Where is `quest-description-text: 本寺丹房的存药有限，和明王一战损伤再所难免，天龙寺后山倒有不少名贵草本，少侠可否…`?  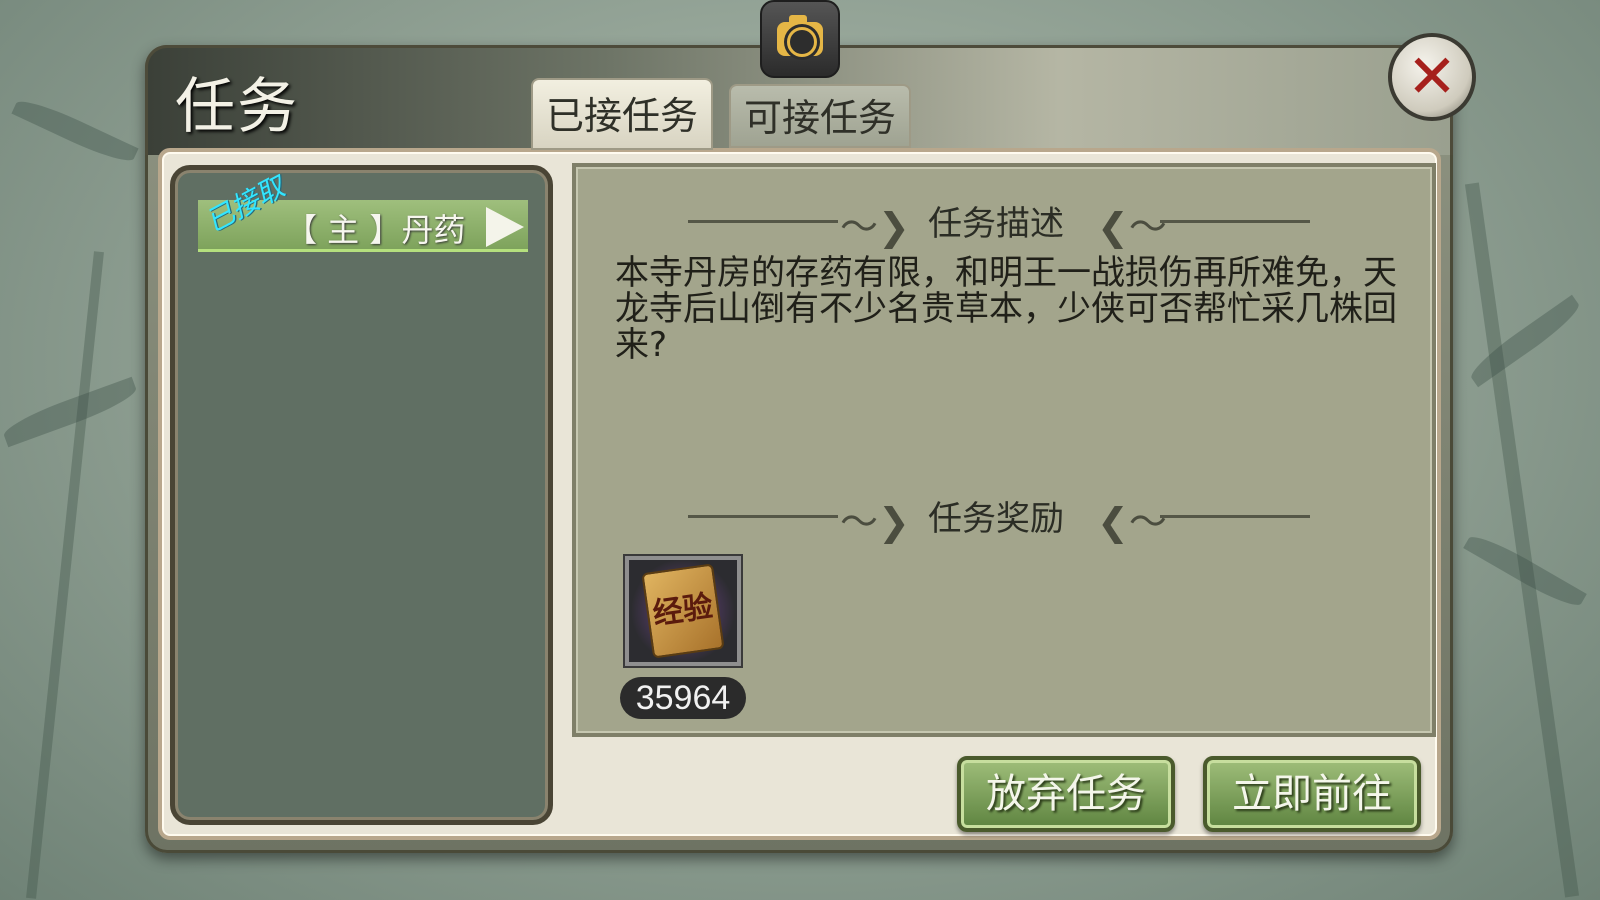
quest-description-text: 本寺丹房的存药有限，和明王一战损伤再所难免，天龙寺后山倒有不少名贵草本，少侠可否… is located at coordinates (1006, 309).